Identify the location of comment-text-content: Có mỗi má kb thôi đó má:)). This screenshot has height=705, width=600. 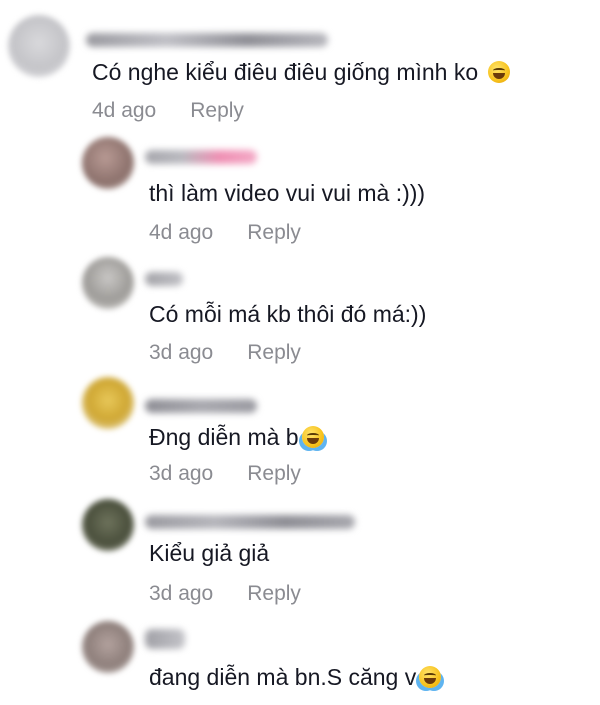
(288, 314).